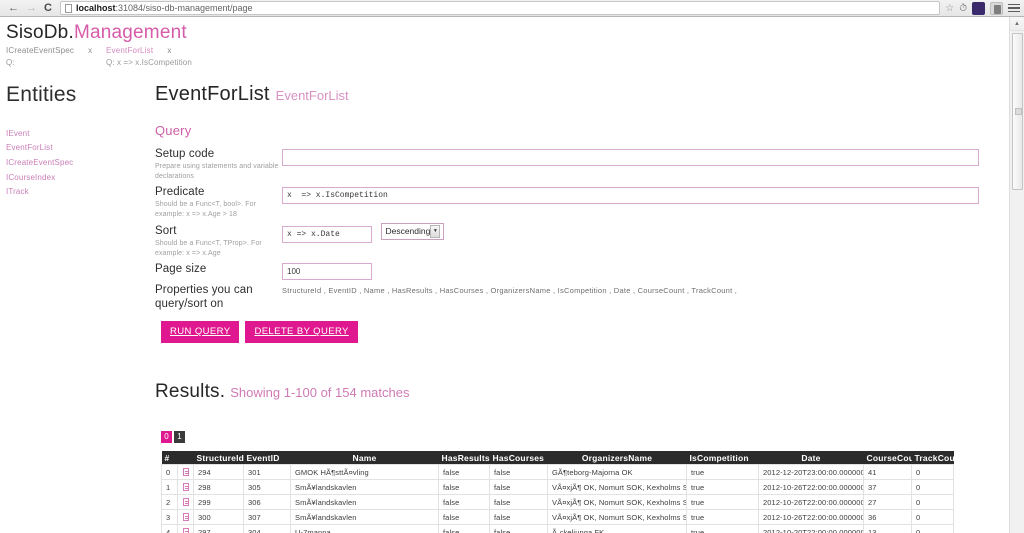 The height and width of the screenshot is (533, 1024). Describe the element at coordinates (80, 163) in the screenshot. I see `sidebar-item-icreateeventspec: ICreateEventSpec` at that location.